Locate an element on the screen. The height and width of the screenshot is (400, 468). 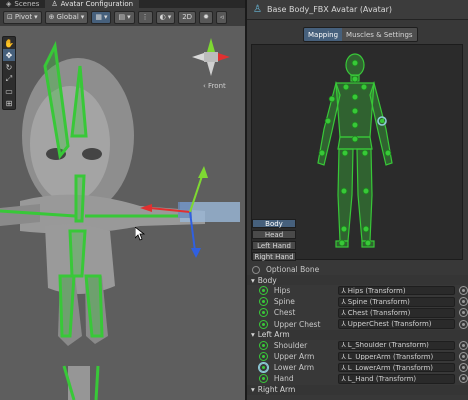
right-hand-button: Right Hand is located at coordinates (274, 256).